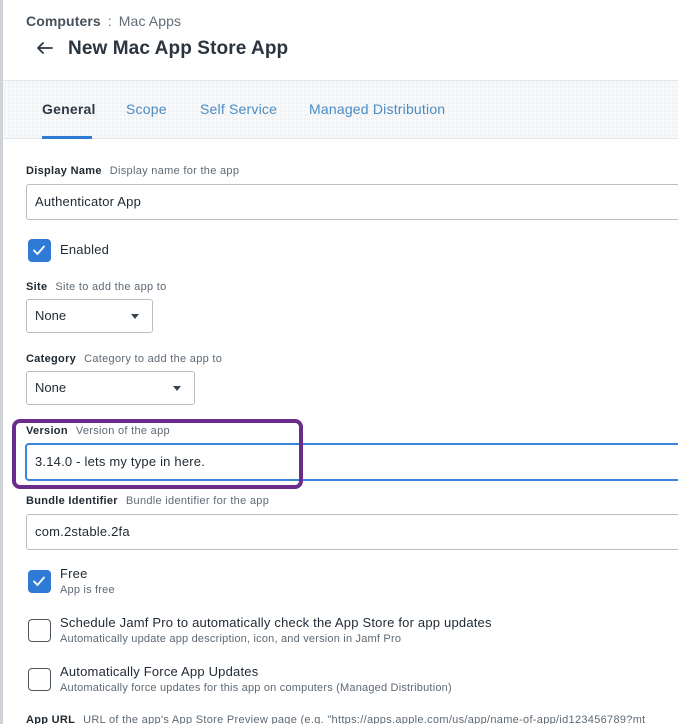  I want to click on force-updates-checkbox, so click(39, 679).